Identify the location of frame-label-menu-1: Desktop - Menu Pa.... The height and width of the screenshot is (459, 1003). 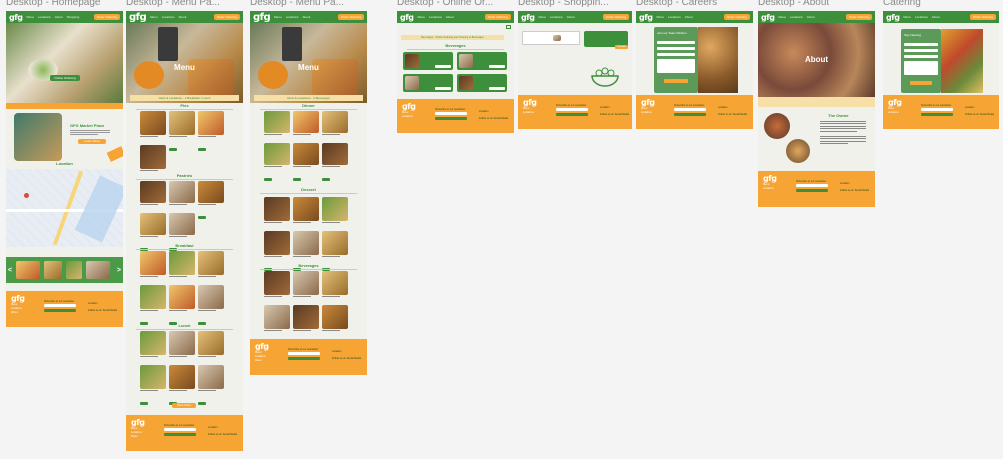
(185, 4).